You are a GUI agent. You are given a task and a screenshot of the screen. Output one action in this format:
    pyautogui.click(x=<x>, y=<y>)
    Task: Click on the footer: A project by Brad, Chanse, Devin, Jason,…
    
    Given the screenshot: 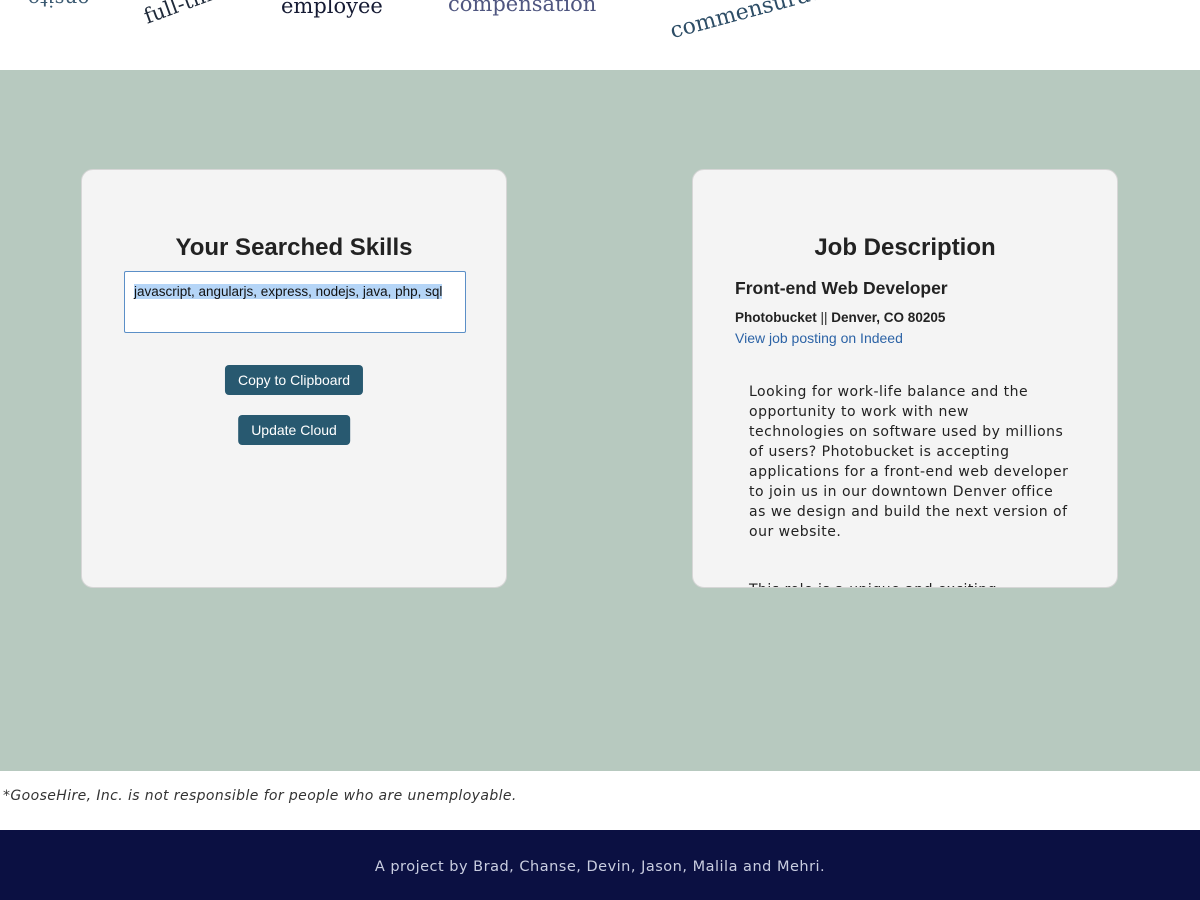 What is the action you would take?
    pyautogui.click(x=600, y=865)
    